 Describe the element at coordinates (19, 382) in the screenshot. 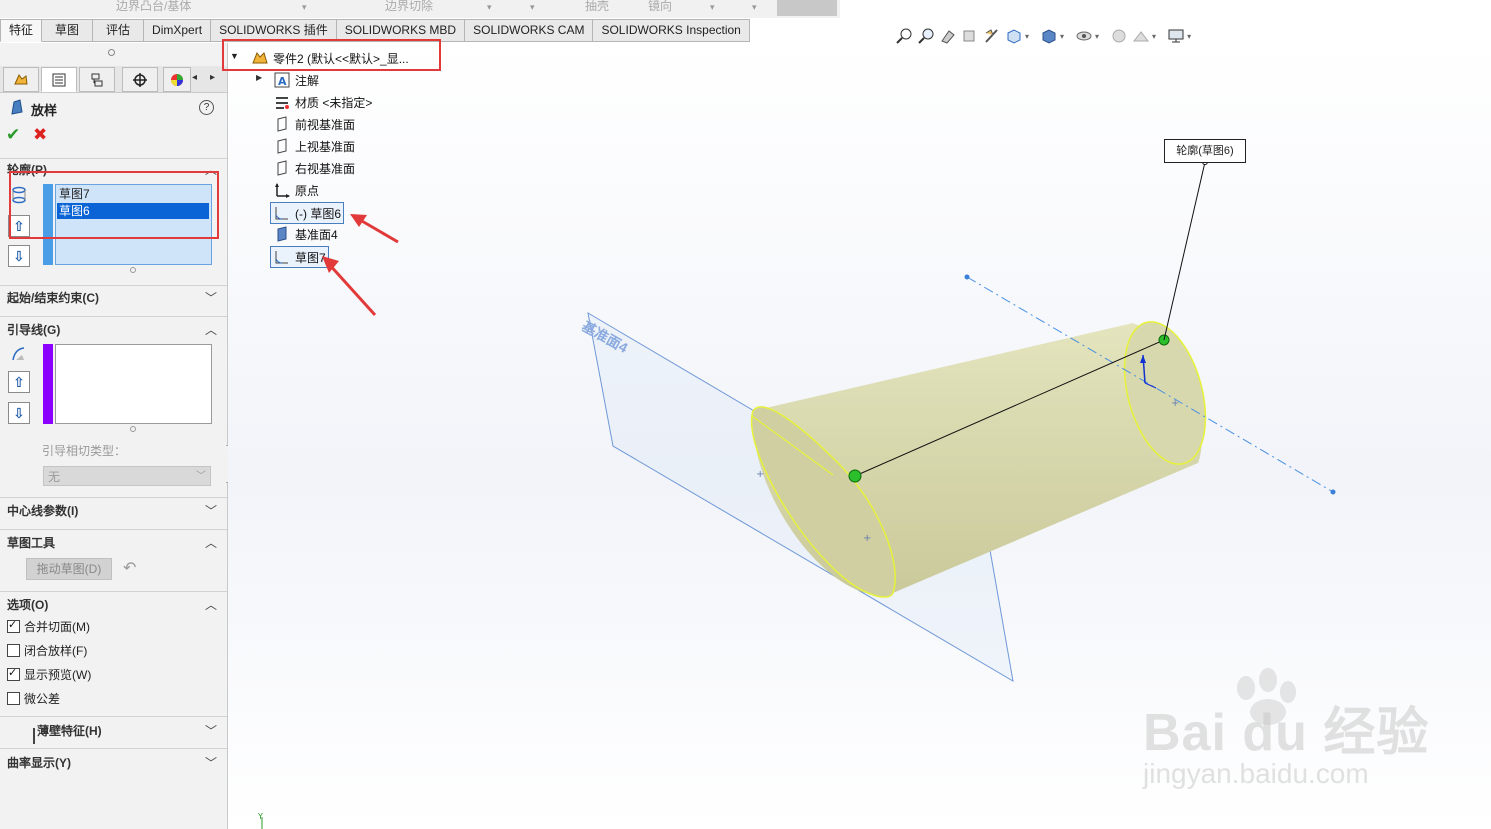

I see `move-up-button: ⇧` at that location.